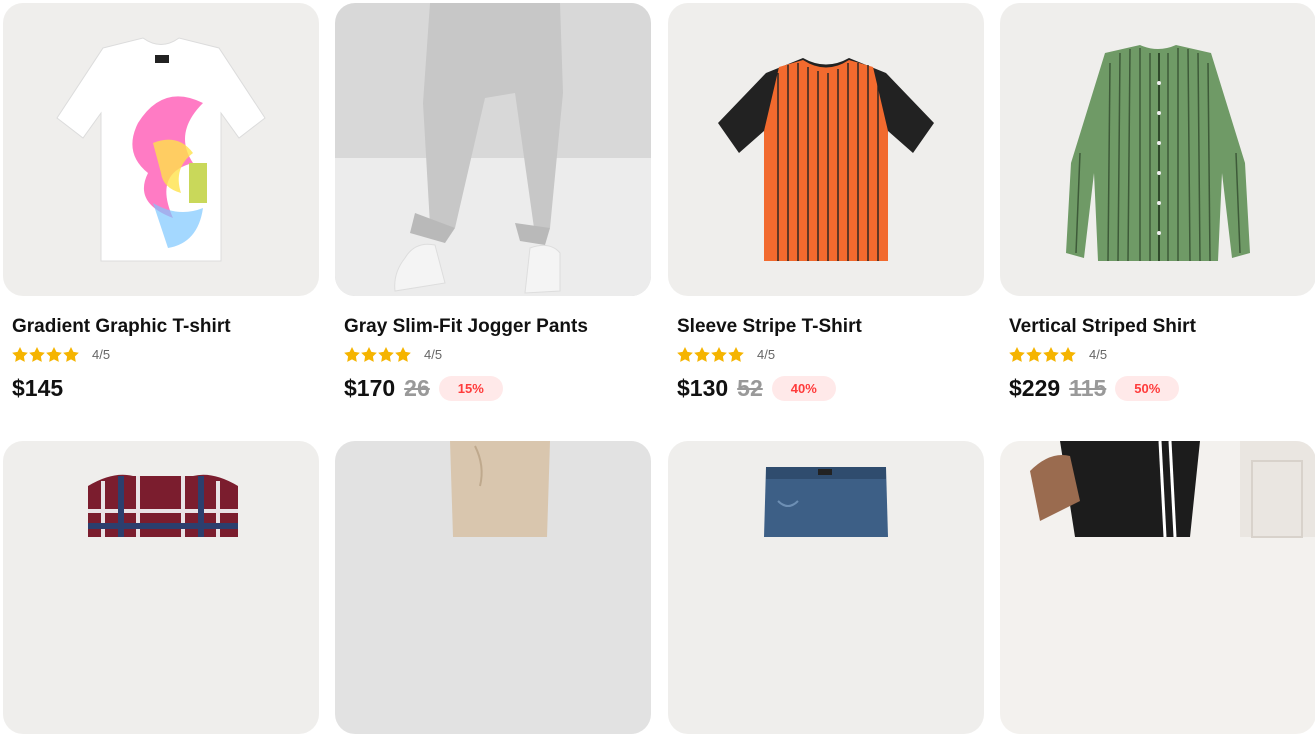 Image resolution: width=1315 pixels, height=734 pixels. Describe the element at coordinates (703, 387) in the screenshot. I see `price: $130` at that location.